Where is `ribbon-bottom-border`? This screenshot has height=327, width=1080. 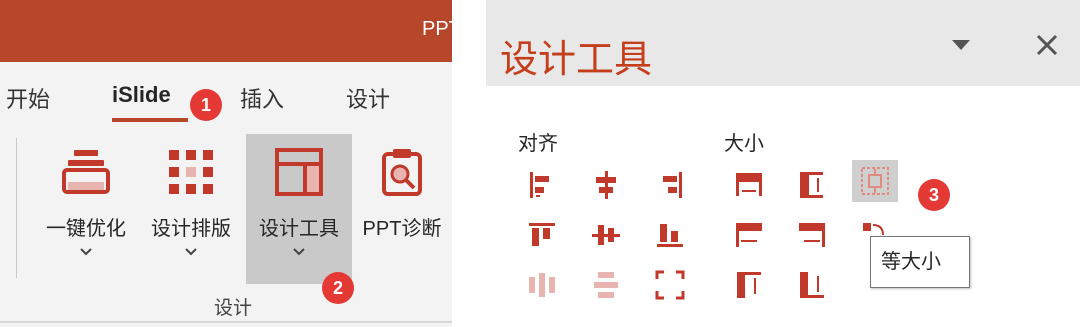 ribbon-bottom-border is located at coordinates (226, 322).